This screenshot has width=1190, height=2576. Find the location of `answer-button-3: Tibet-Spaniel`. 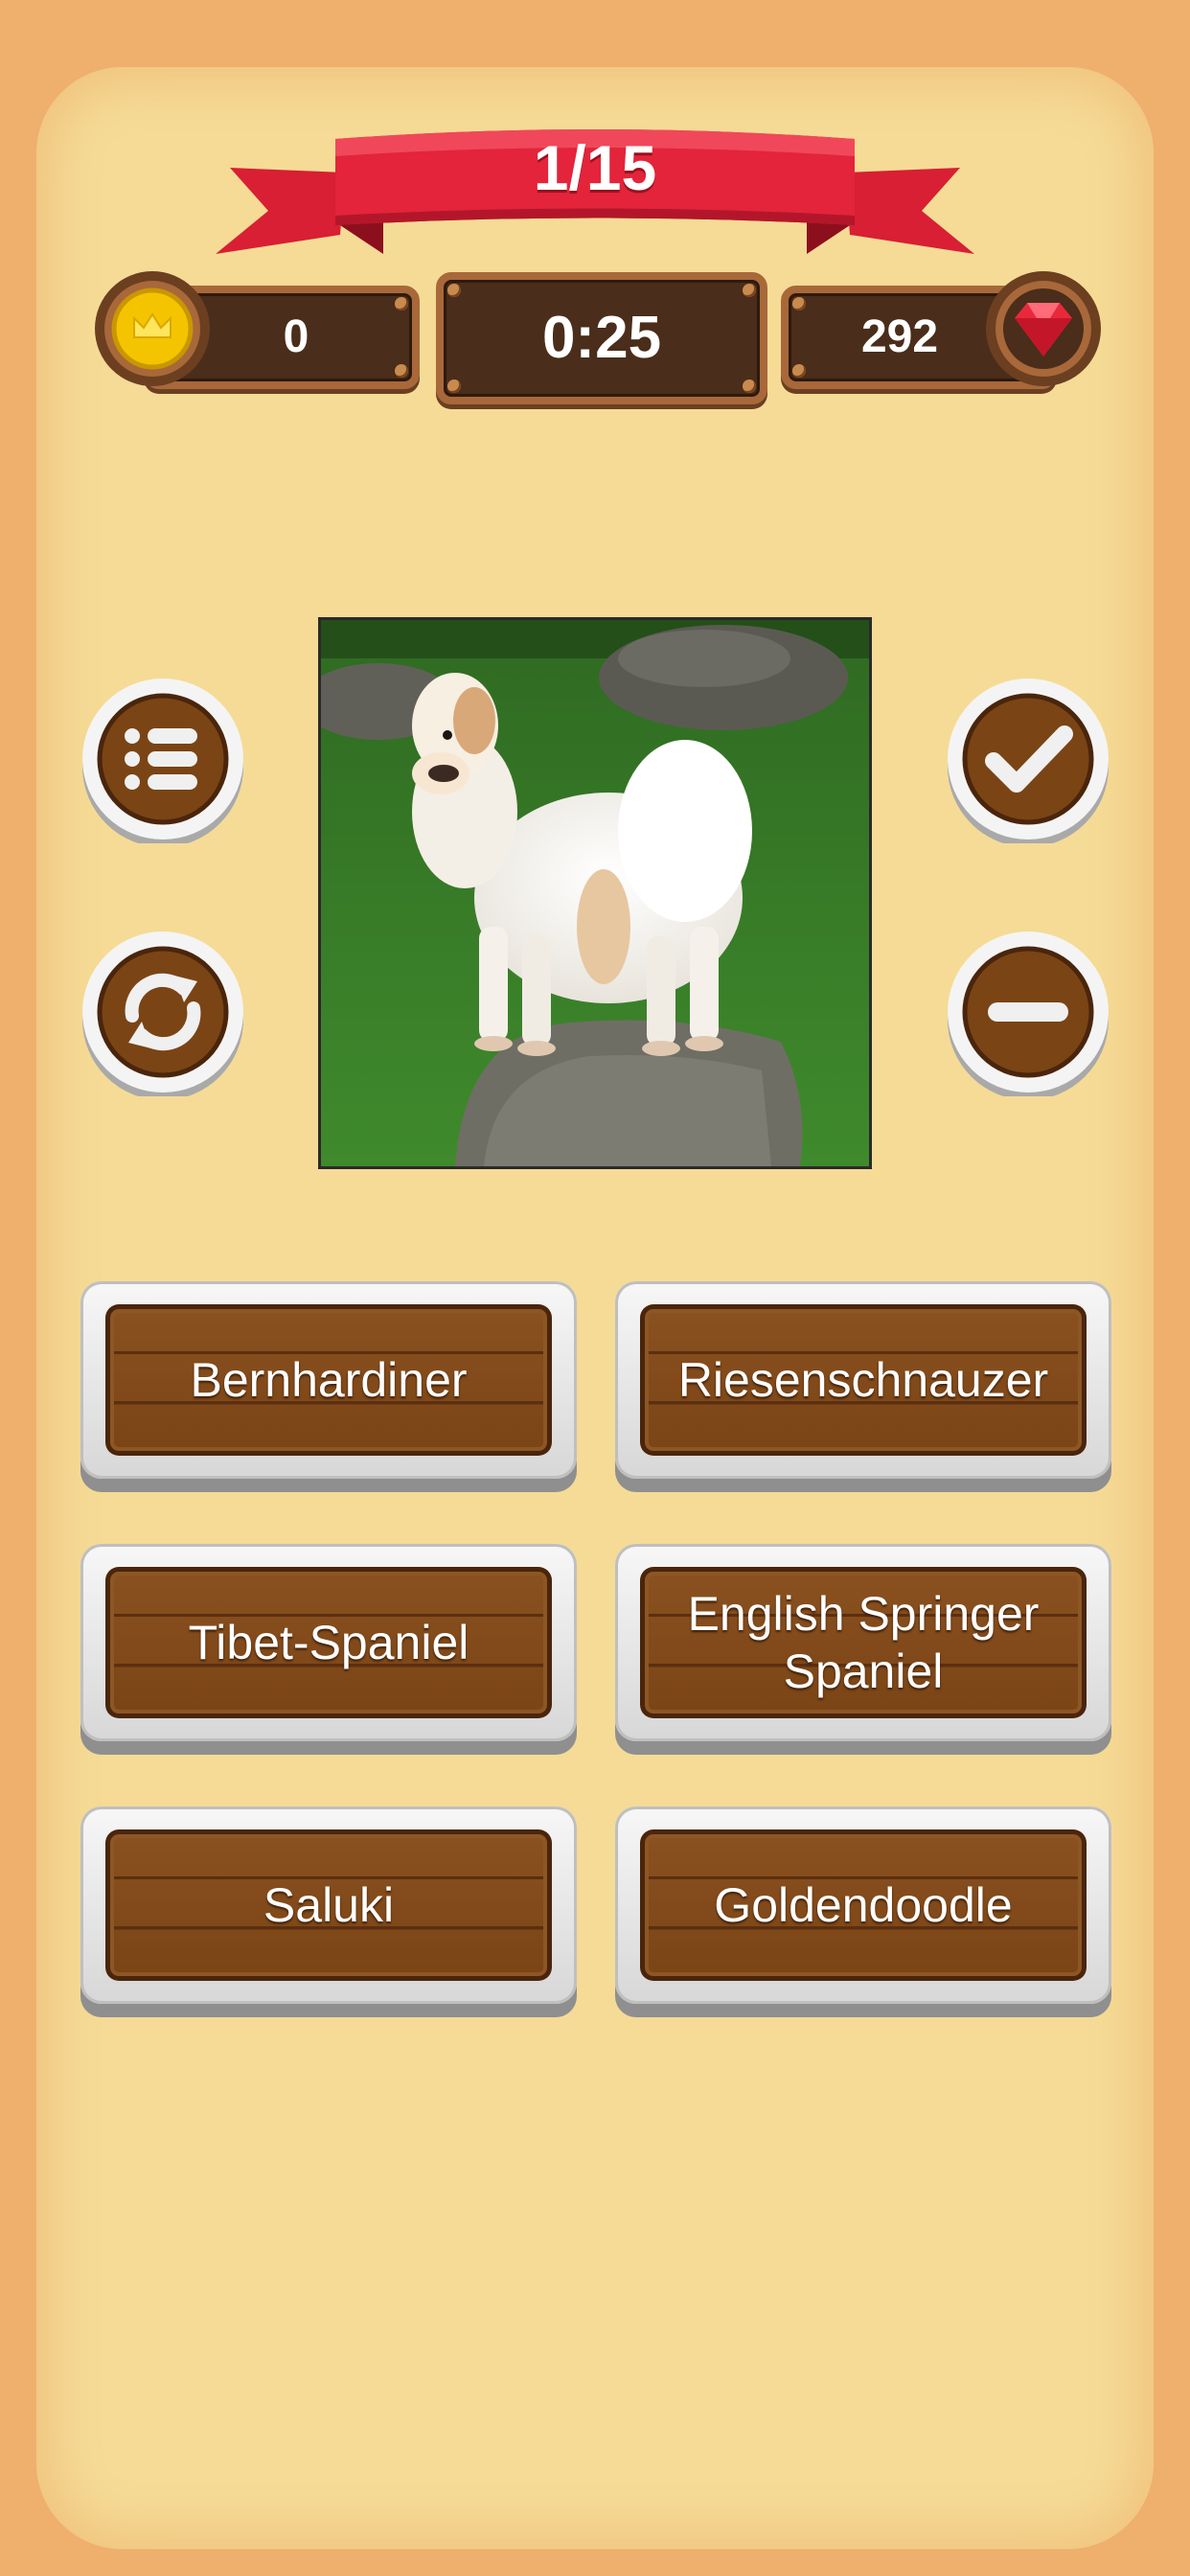

answer-button-3: Tibet-Spaniel is located at coordinates (328, 1649).